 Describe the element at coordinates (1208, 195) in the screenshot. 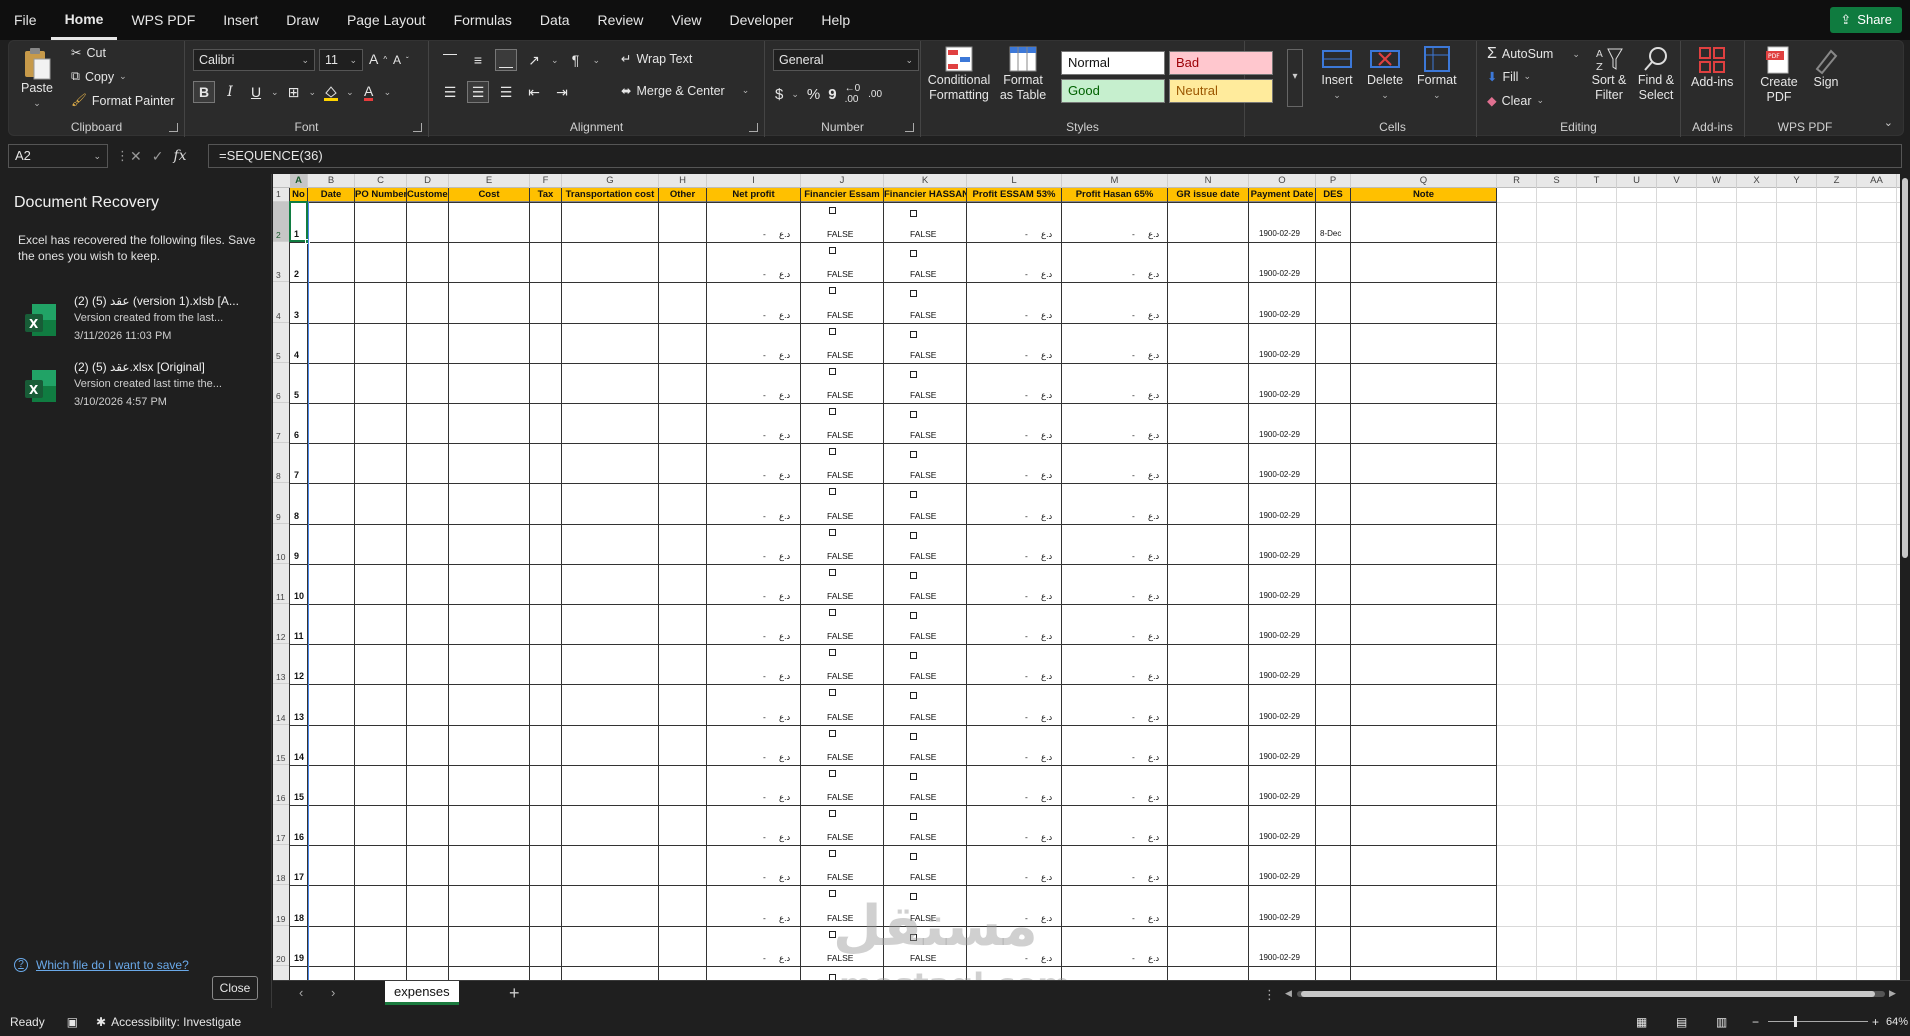

I see `header-cell-n: GR issue date` at that location.